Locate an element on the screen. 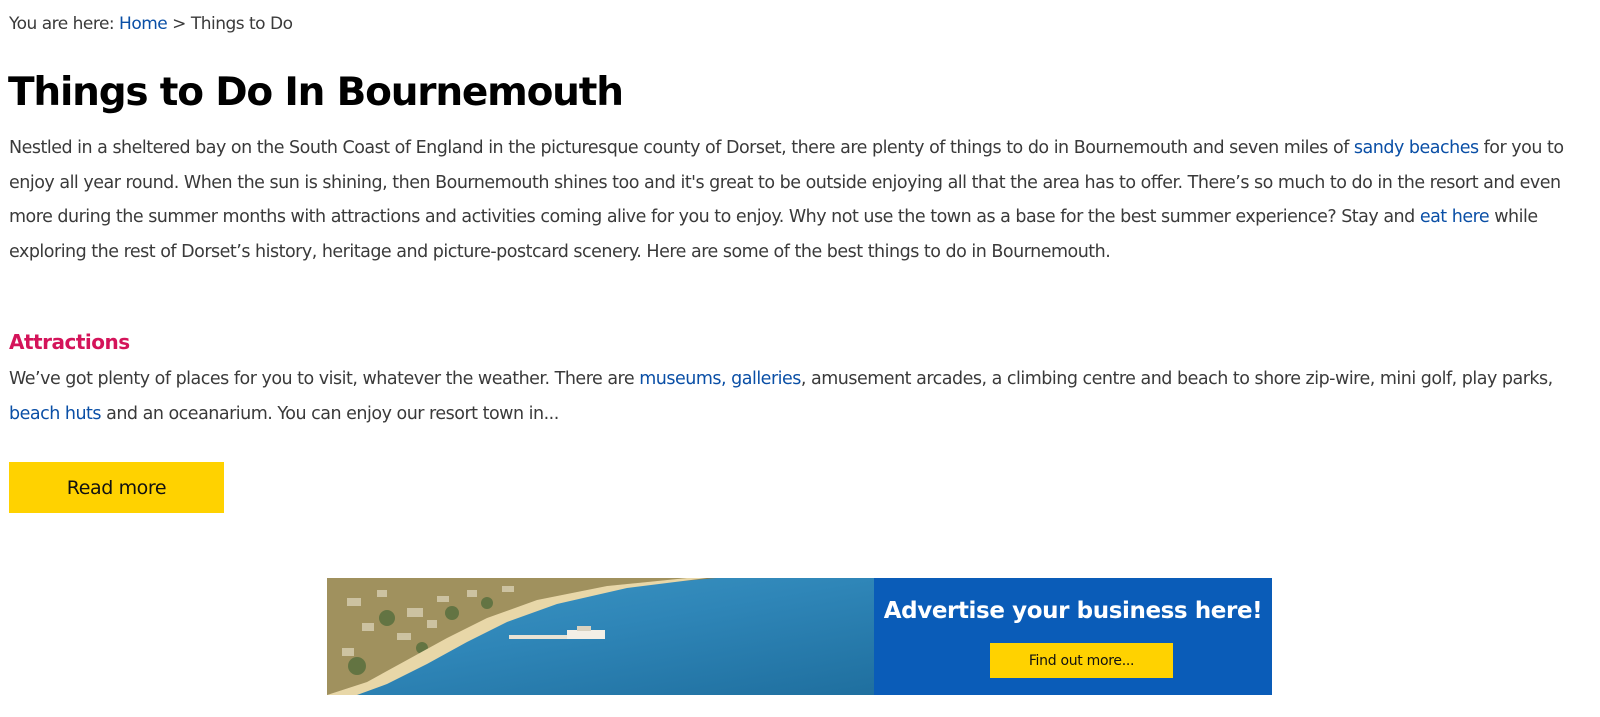  breadcrumb: You are here: Home > Things to Do is located at coordinates (151, 24).